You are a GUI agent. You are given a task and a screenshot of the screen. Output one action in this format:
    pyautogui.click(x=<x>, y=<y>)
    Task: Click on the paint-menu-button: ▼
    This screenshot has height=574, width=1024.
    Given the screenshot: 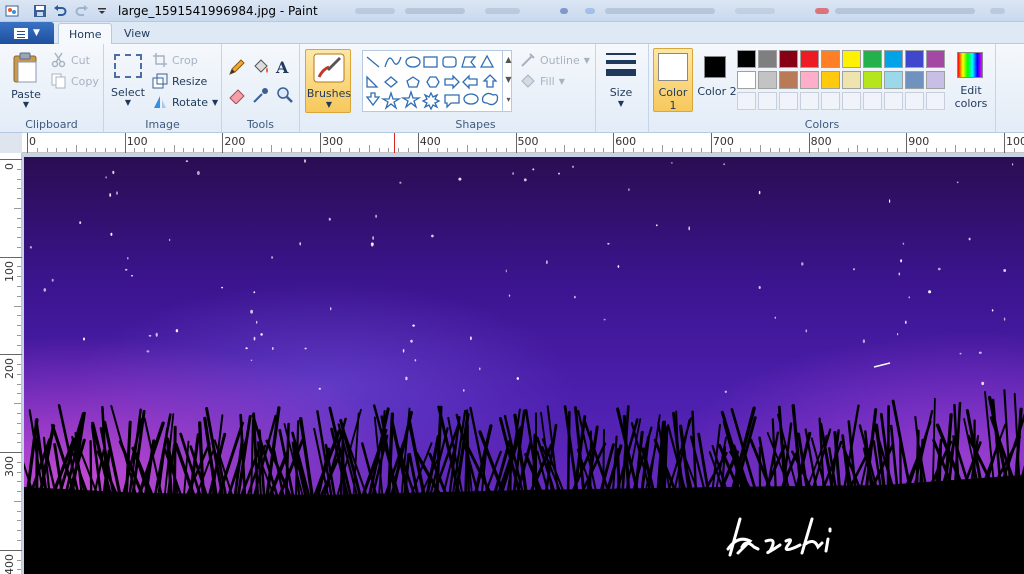 What is the action you would take?
    pyautogui.click(x=27, y=33)
    